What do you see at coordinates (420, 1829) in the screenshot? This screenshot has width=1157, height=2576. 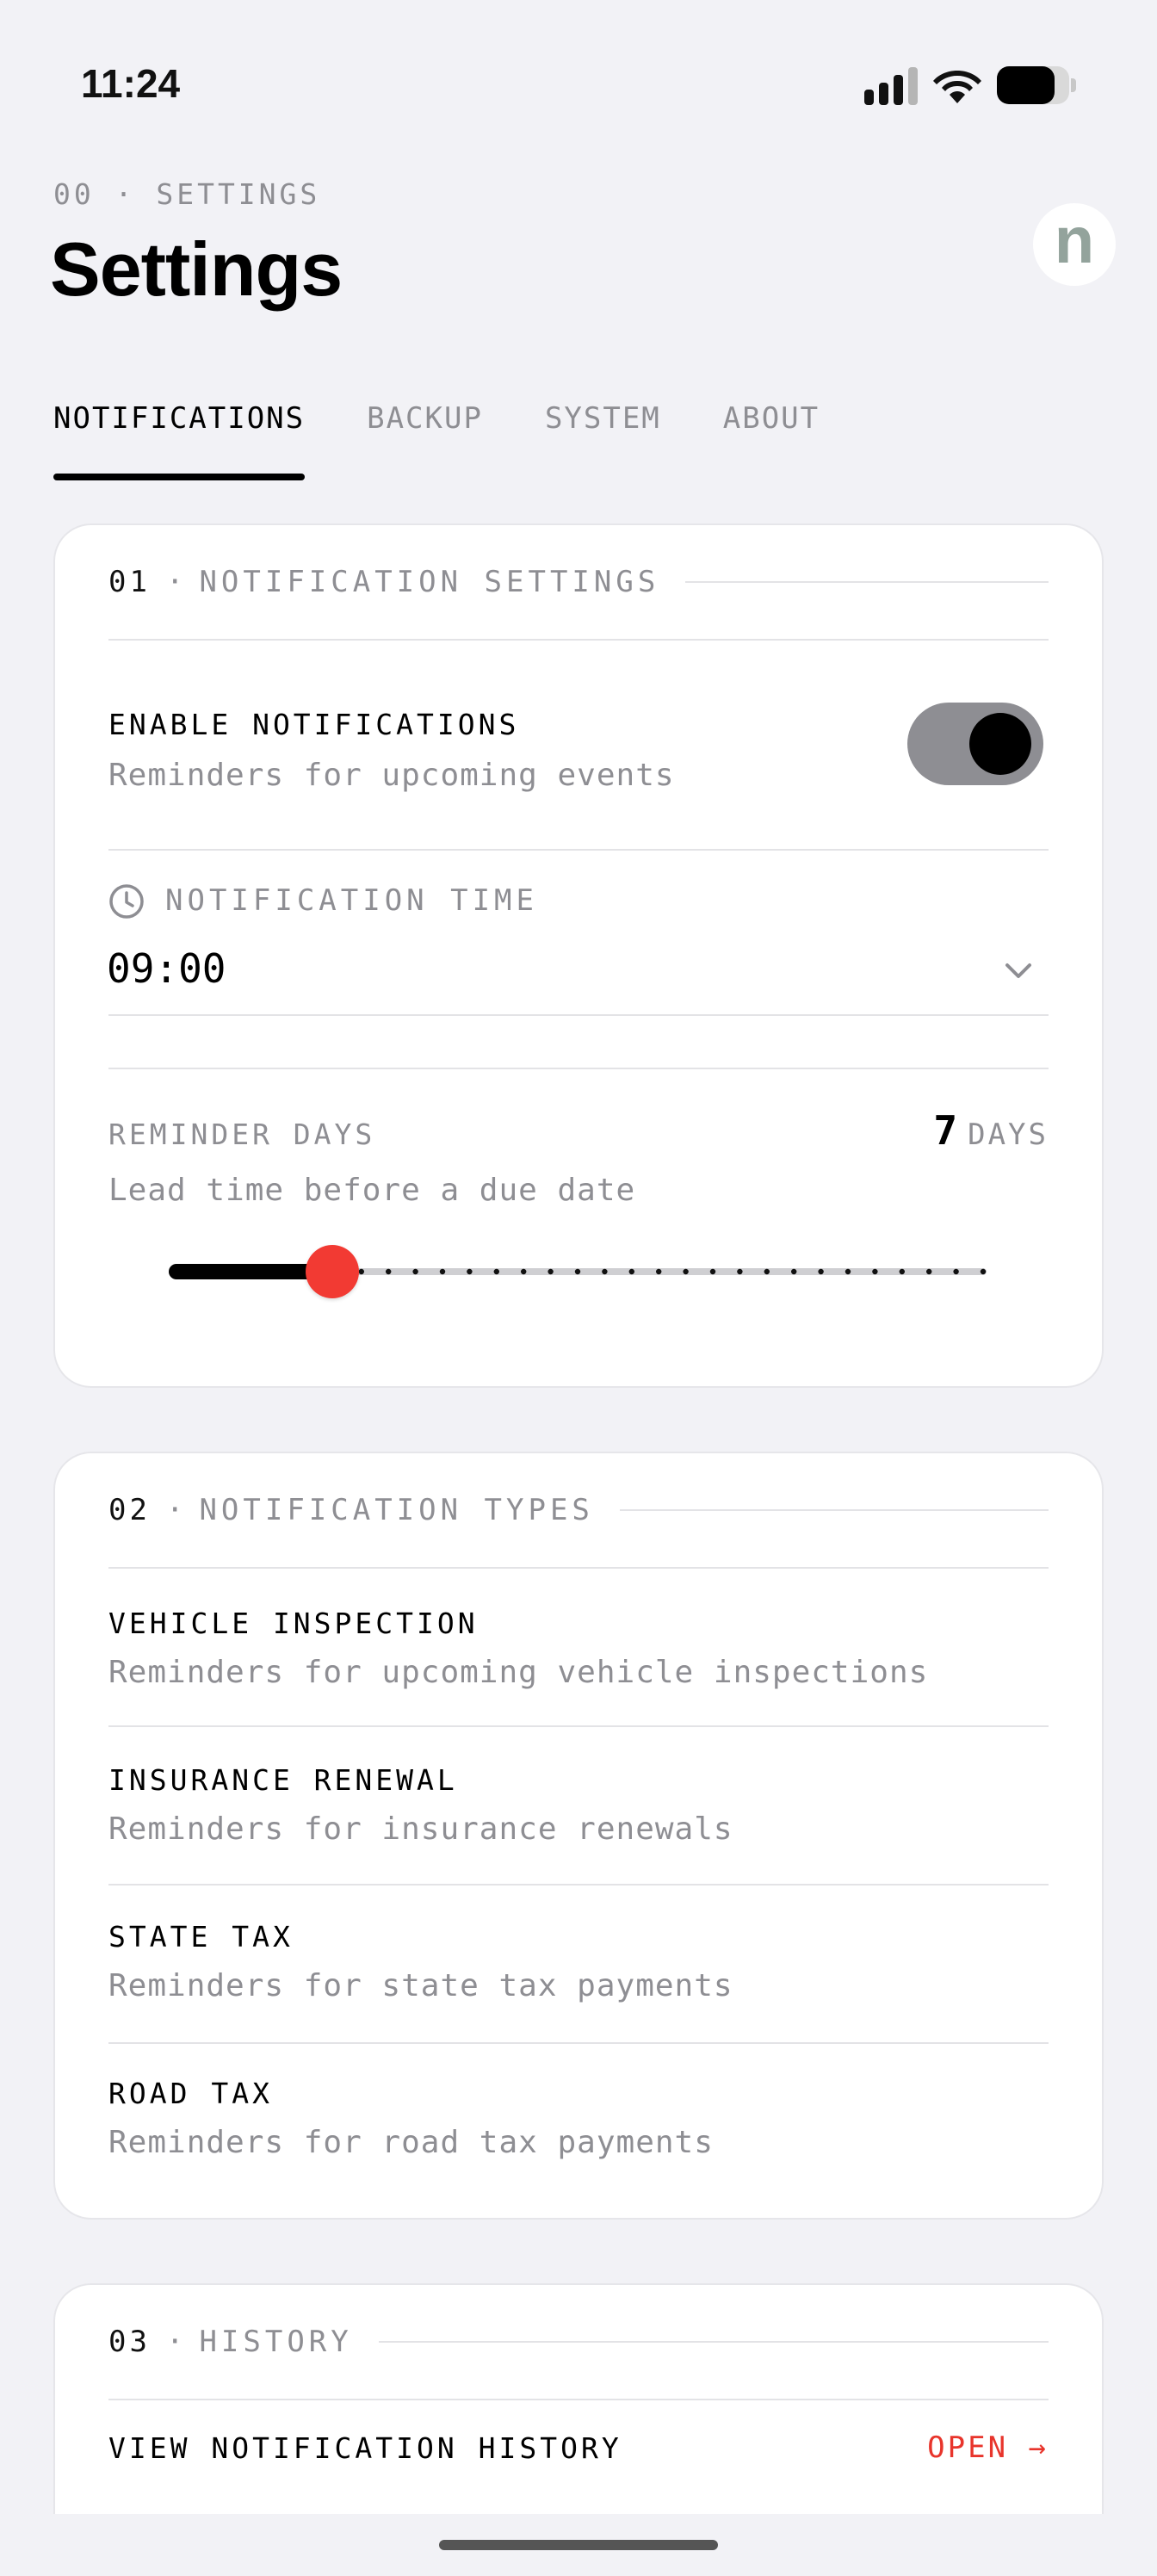 I see `list-item-description: Reminders for insurance renewals` at bounding box center [420, 1829].